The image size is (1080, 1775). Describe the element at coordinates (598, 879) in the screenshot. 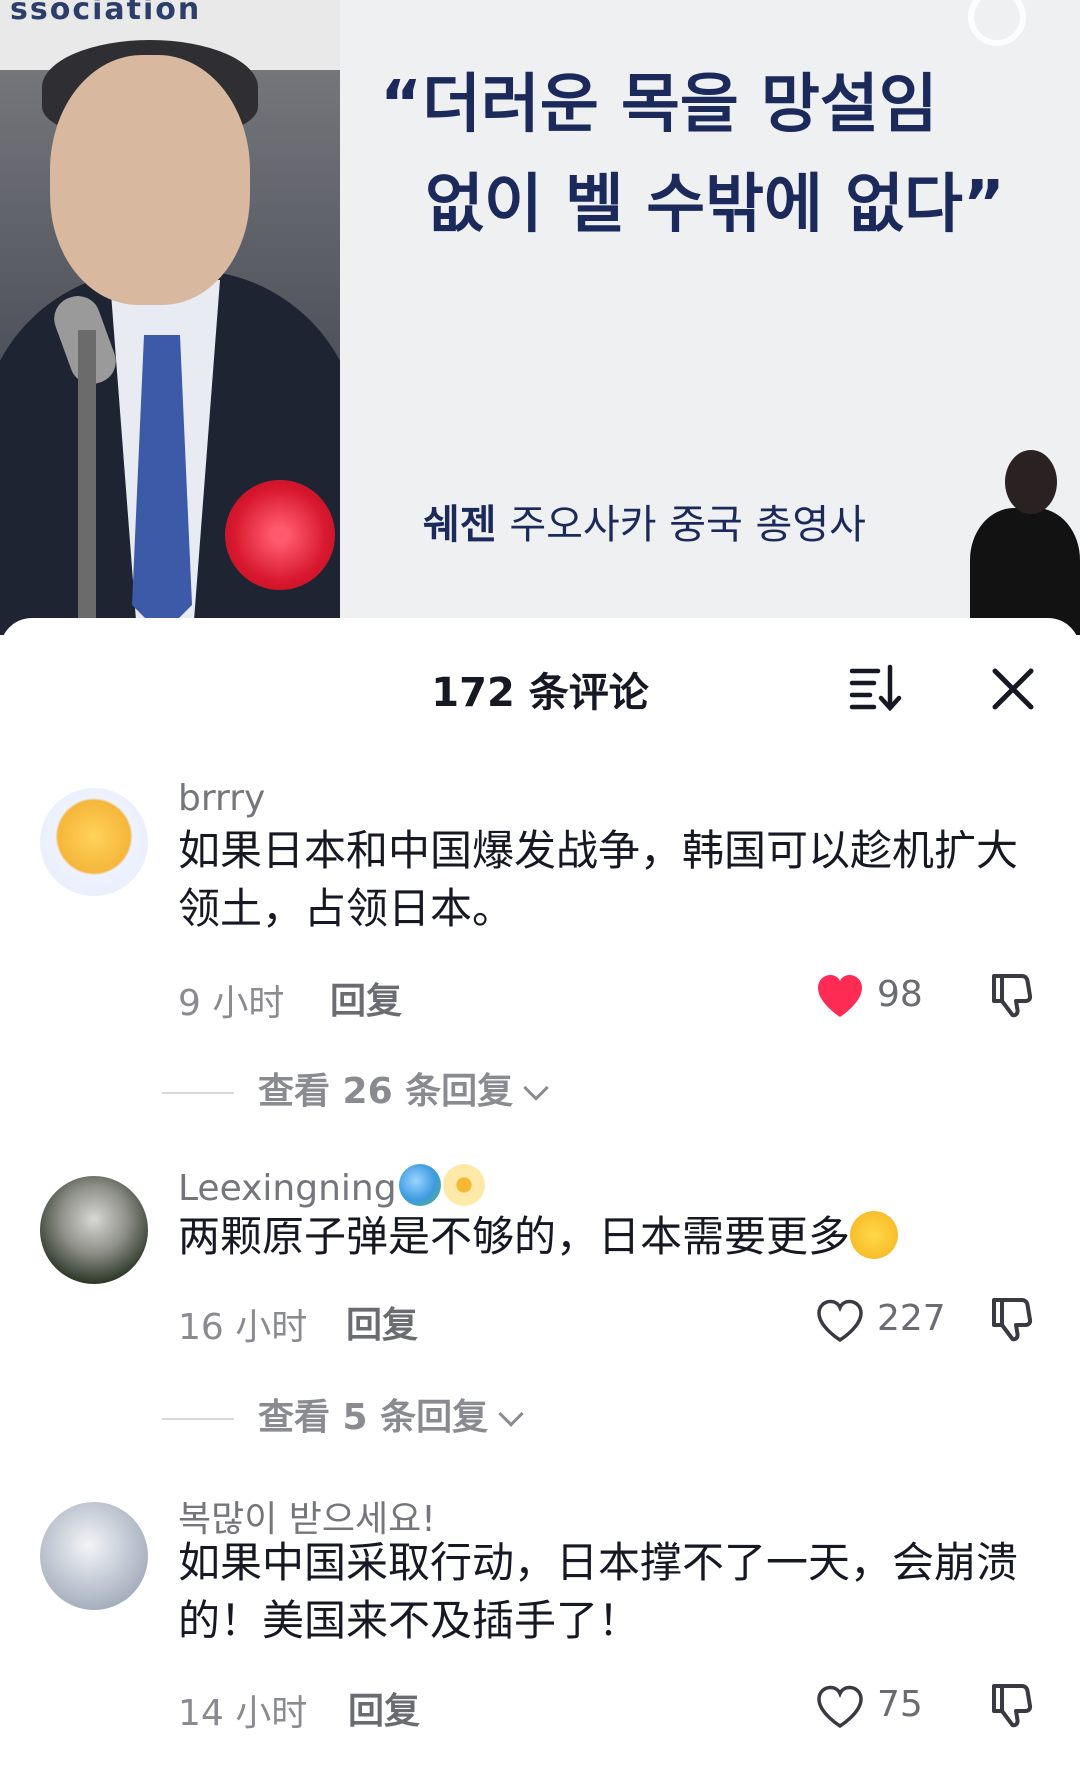

I see `comment-text: 如果日本和中国爆发战争，韩国可以趁机扩大领土，占领日本。` at that location.